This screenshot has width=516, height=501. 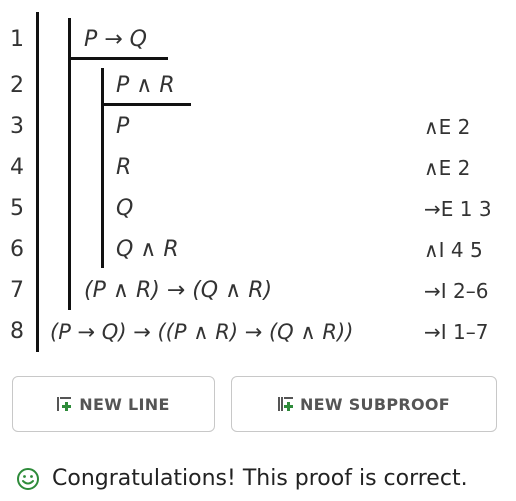 What do you see at coordinates (17, 249) in the screenshot?
I see `line-number: 6` at bounding box center [17, 249].